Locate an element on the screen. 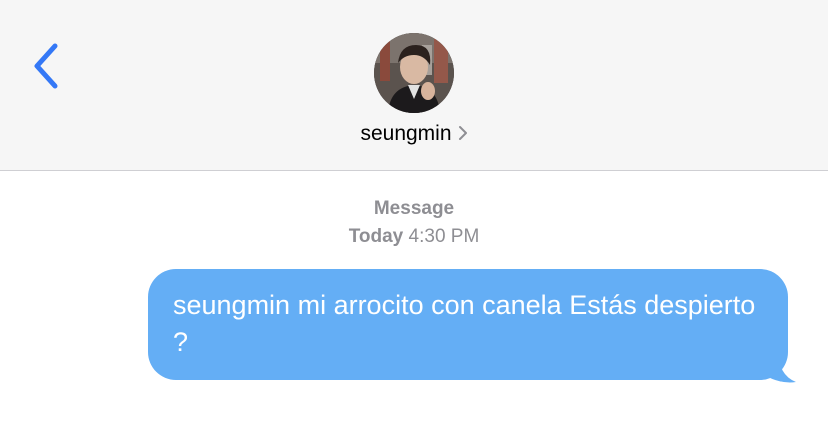  service-label: Message is located at coordinates (414, 208).